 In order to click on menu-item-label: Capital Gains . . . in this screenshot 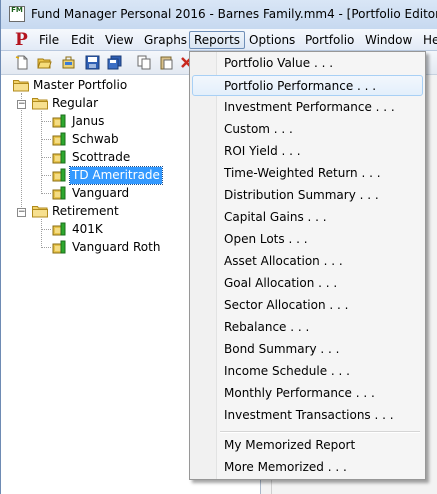, I will do `click(275, 217)`.